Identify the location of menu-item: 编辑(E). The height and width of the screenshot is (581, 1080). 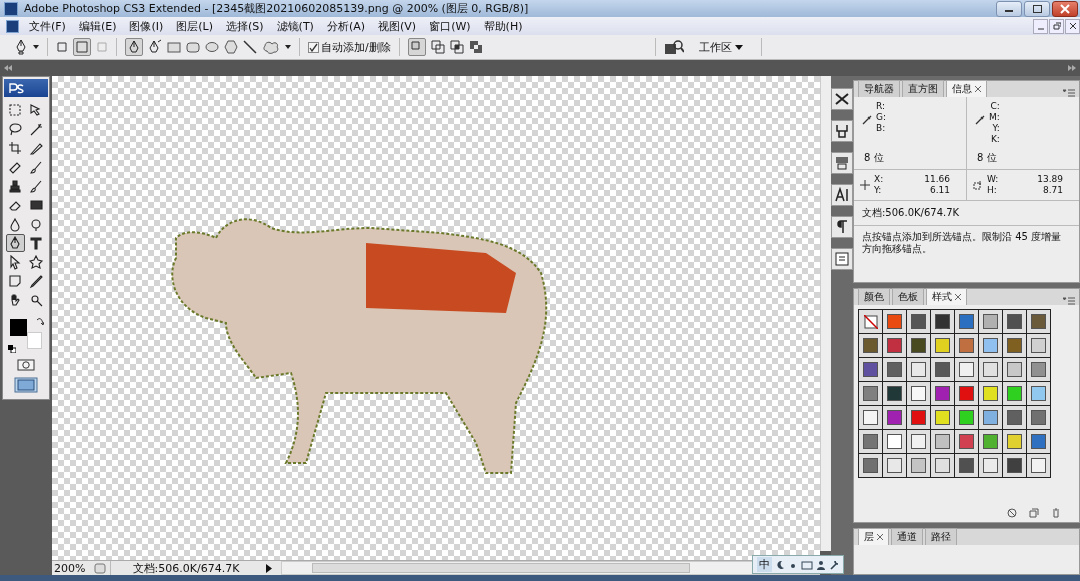
(97, 26).